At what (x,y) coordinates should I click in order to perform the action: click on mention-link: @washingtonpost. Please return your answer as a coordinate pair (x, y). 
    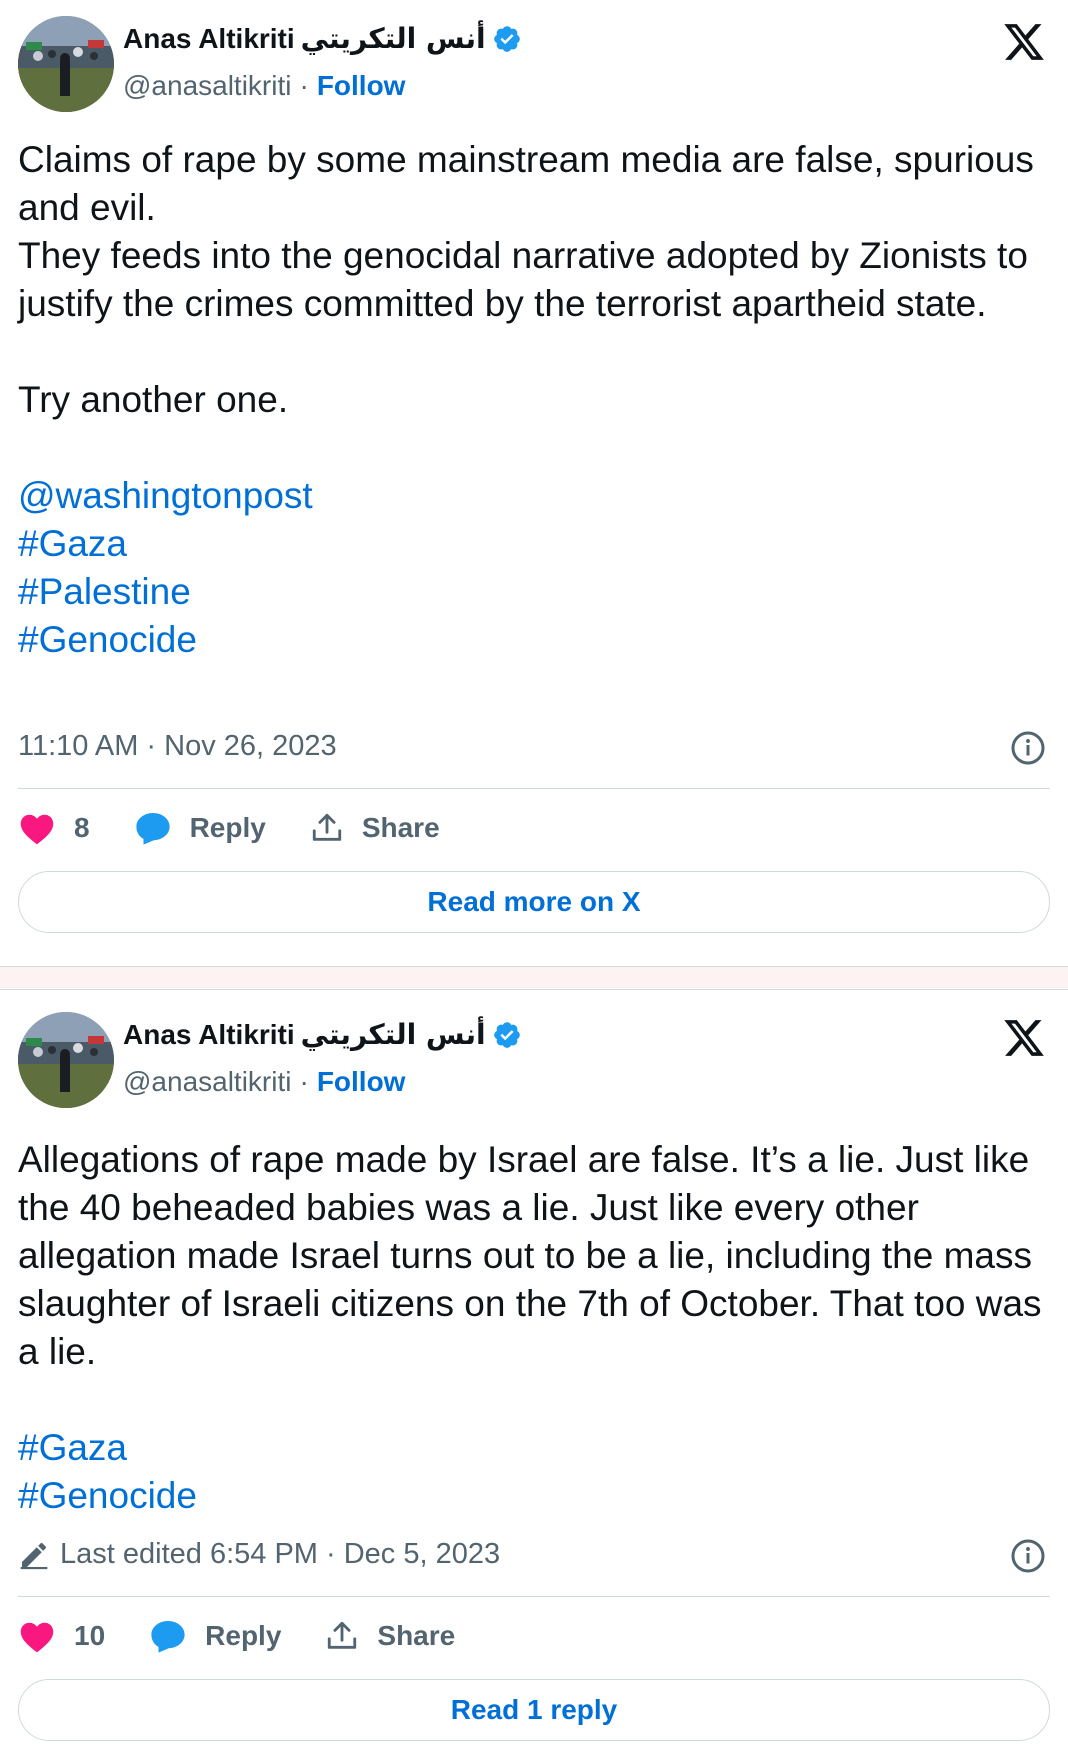
    Looking at the image, I should click on (531, 496).